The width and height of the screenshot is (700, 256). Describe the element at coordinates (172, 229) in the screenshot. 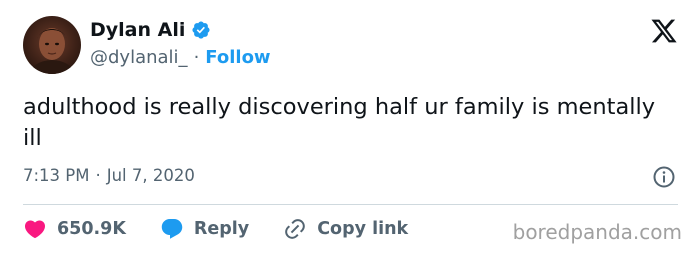

I see `reply-bubble-icon` at that location.